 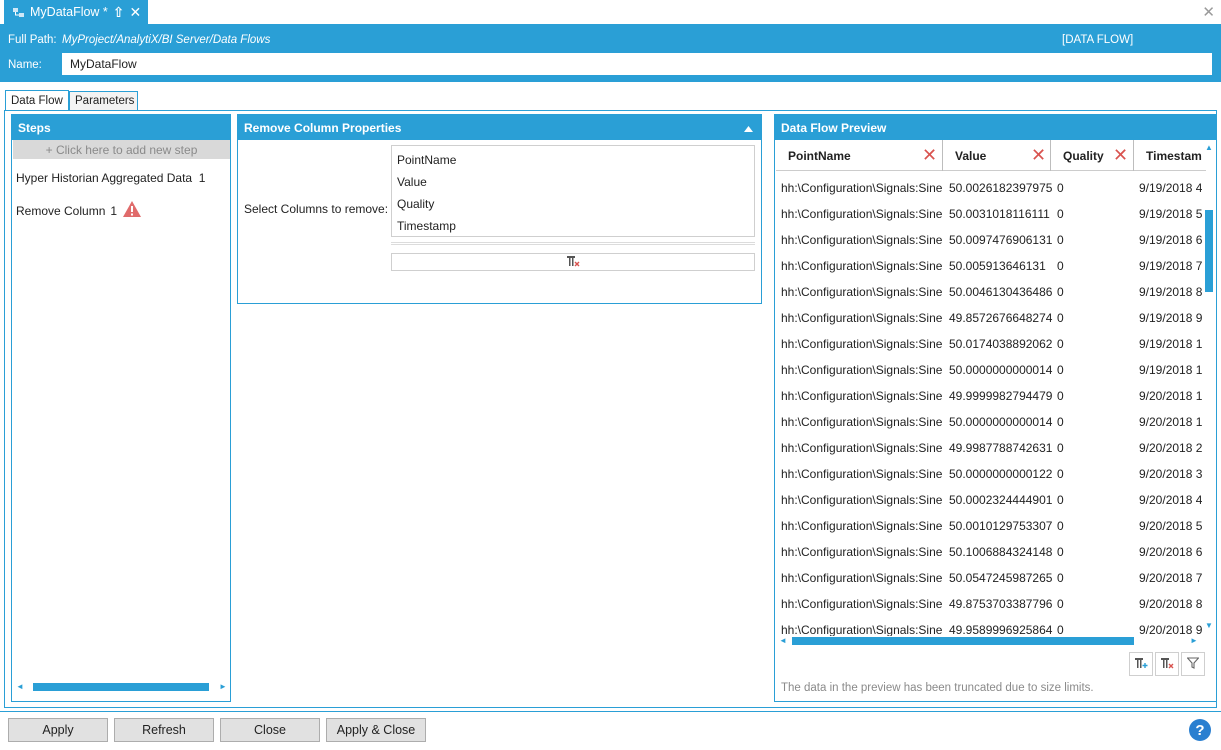 What do you see at coordinates (1170, 344) in the screenshot?
I see `table-cell: 9/19/2018 1` at bounding box center [1170, 344].